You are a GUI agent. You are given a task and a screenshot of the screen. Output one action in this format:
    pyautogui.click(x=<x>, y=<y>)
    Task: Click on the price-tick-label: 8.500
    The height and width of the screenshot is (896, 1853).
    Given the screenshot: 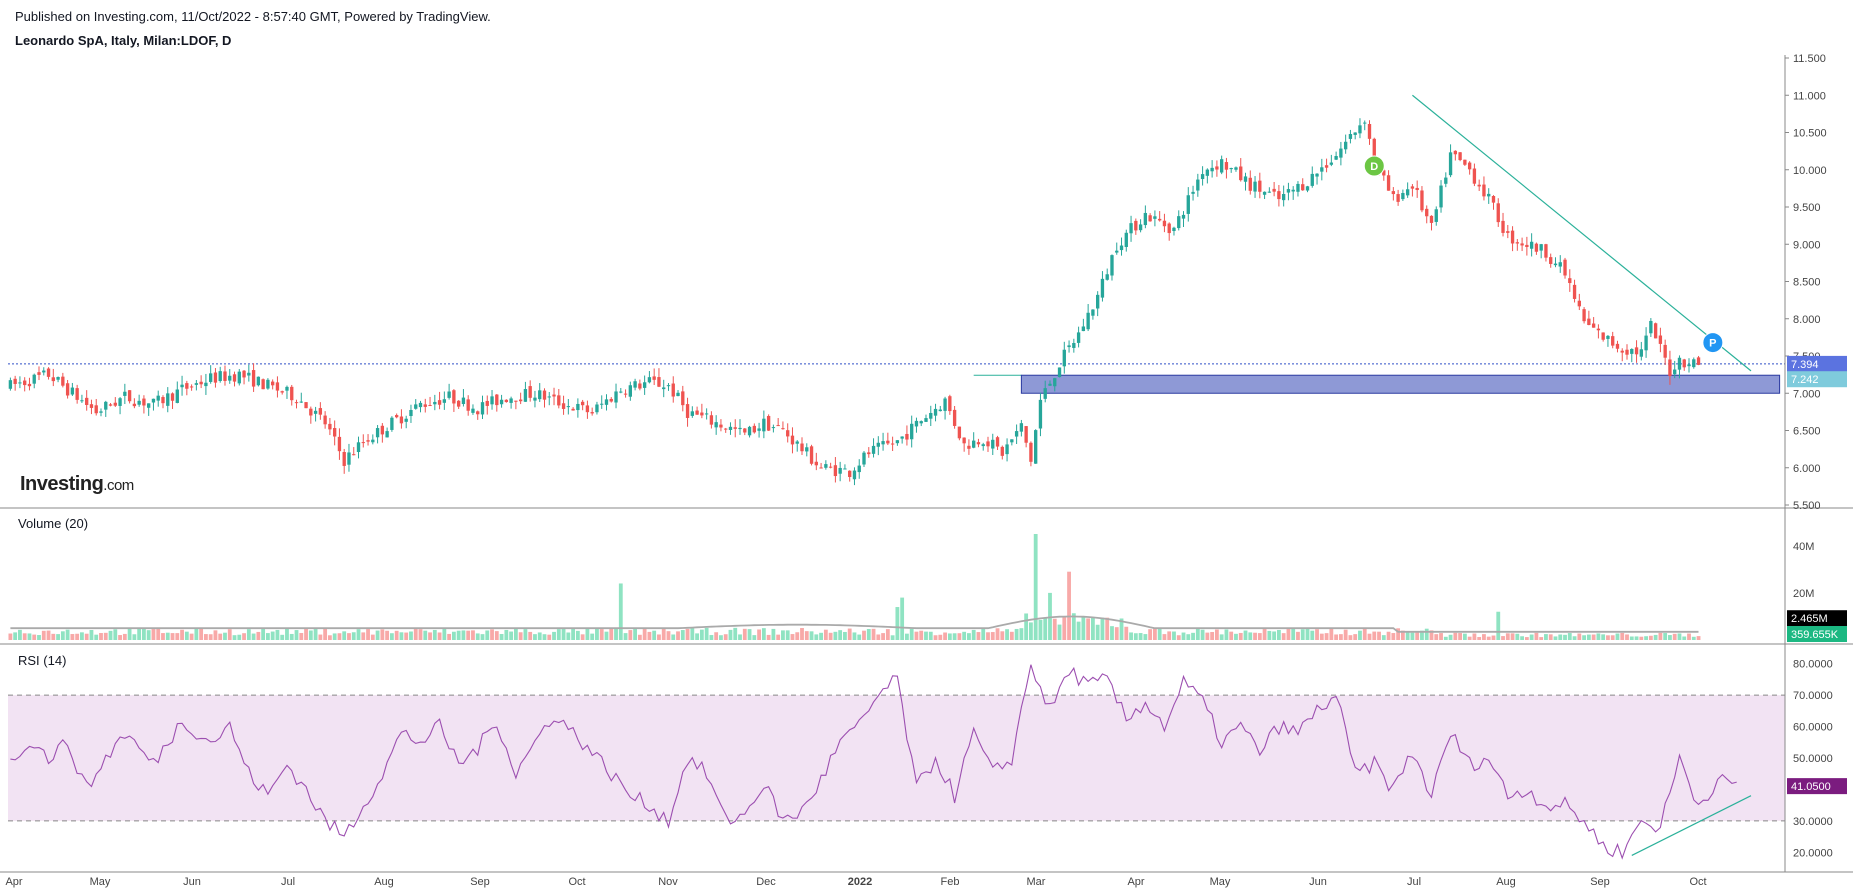 What is the action you would take?
    pyautogui.click(x=1807, y=283)
    